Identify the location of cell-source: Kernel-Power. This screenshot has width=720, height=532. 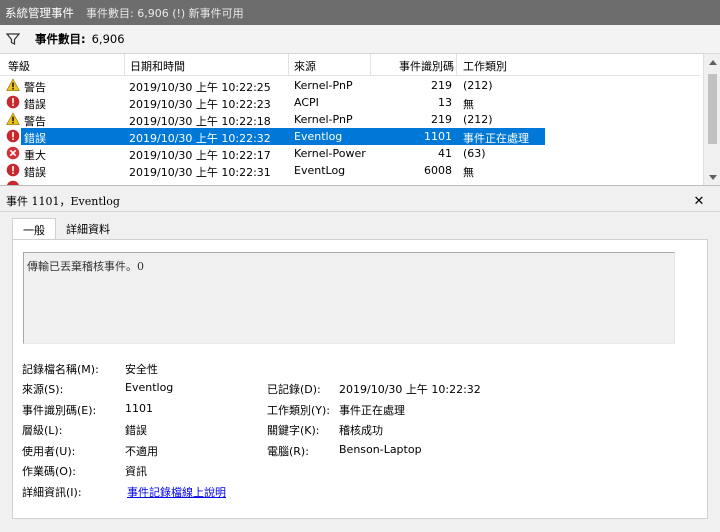
(330, 153).